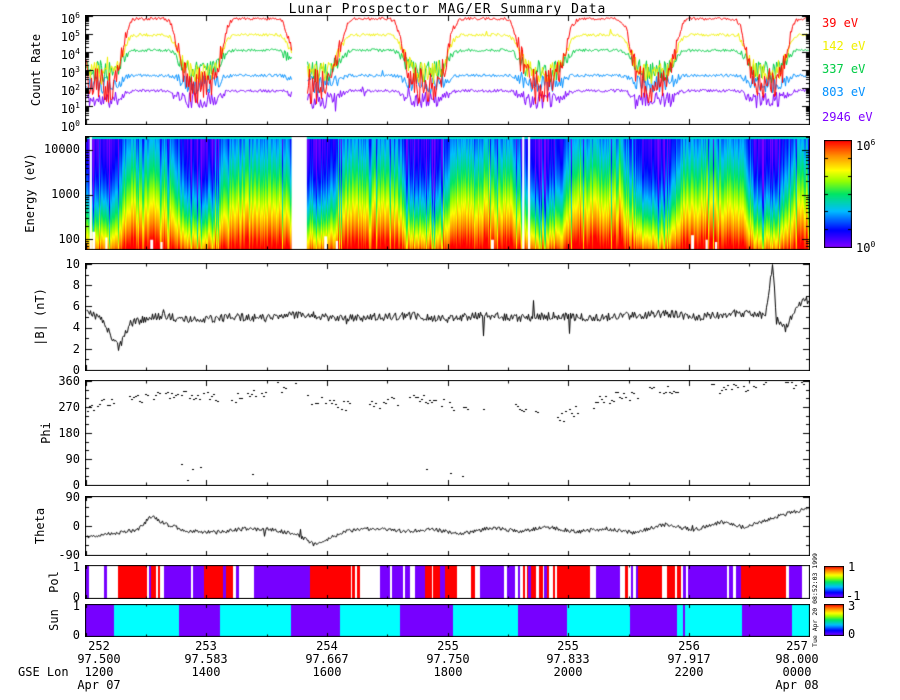 The height and width of the screenshot is (700, 900). I want to click on y-tick-label: 180, so click(69, 433).